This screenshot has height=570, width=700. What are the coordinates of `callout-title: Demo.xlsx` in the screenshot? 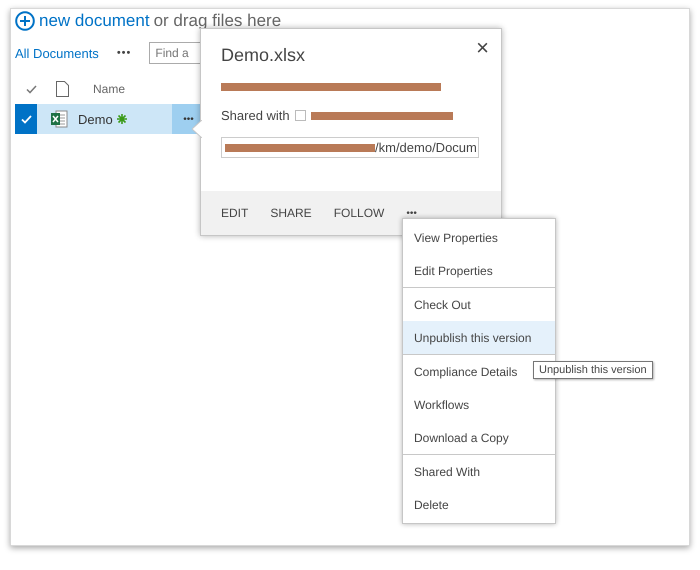 It's located at (263, 55).